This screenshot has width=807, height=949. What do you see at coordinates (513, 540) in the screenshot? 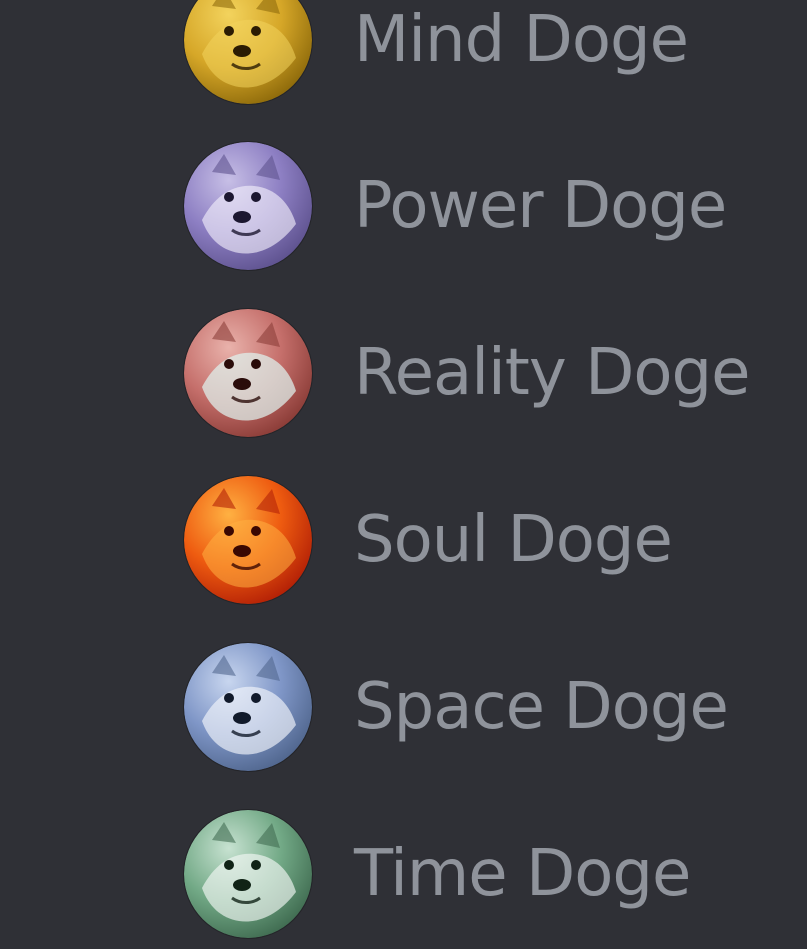
I see `member-name: Soul Doge` at bounding box center [513, 540].